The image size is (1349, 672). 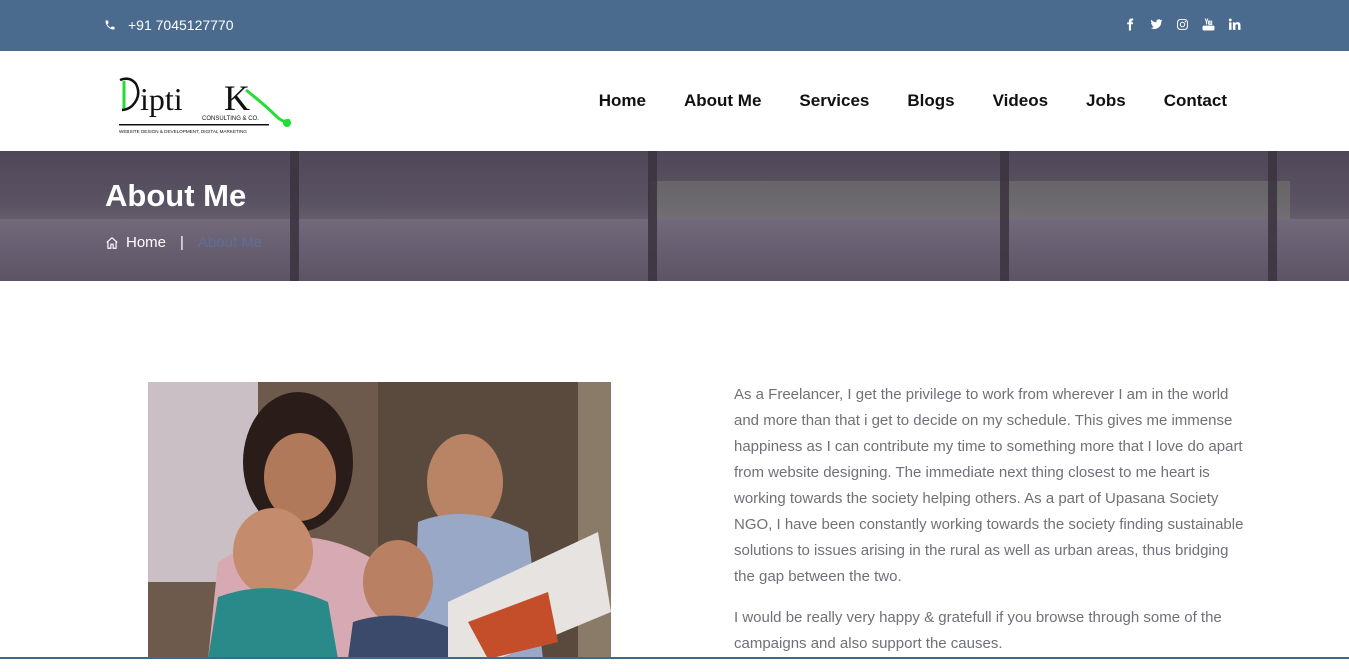 I want to click on breadcrumb-home: Home, so click(x=146, y=242).